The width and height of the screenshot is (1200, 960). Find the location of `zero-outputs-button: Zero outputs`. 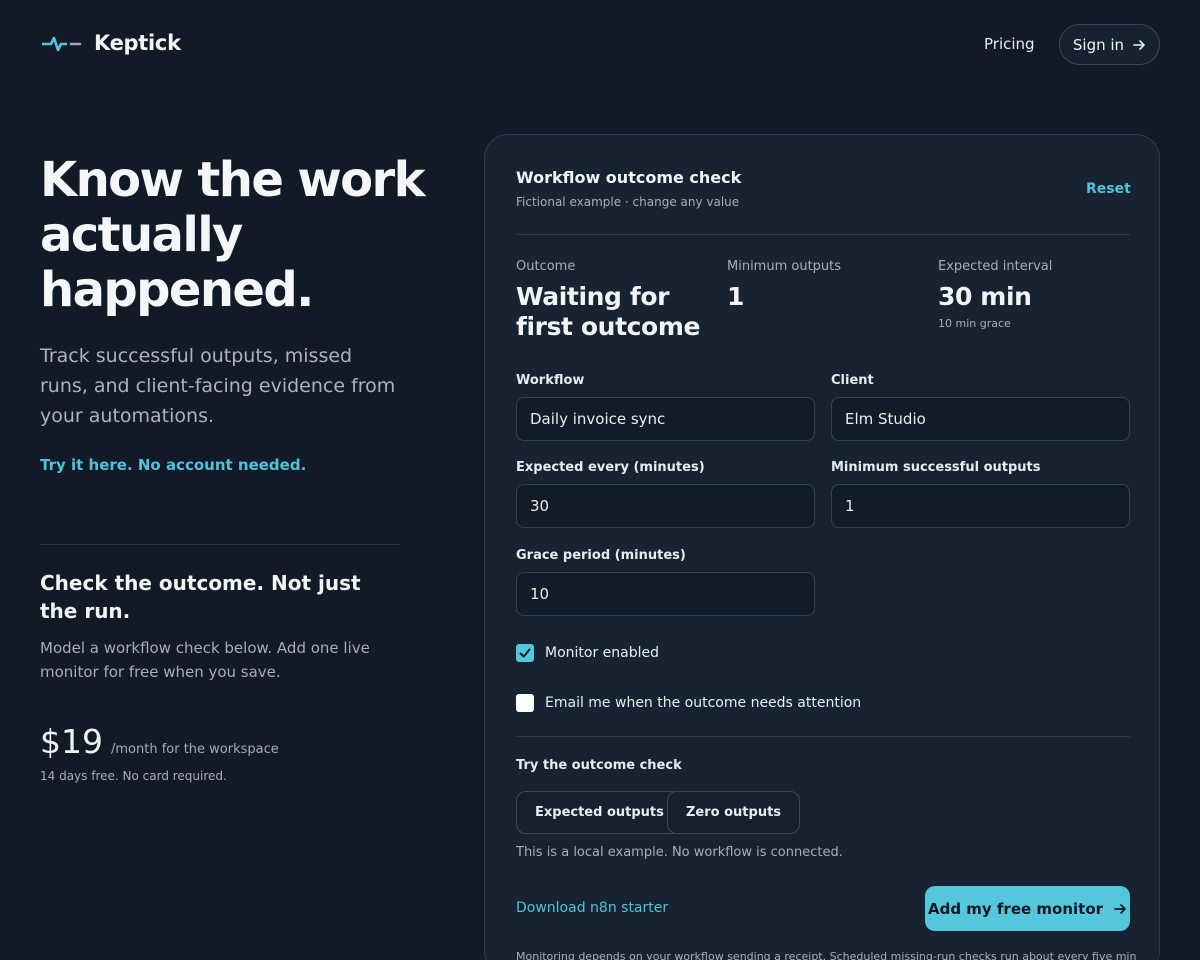

zero-outputs-button: Zero outputs is located at coordinates (734, 812).